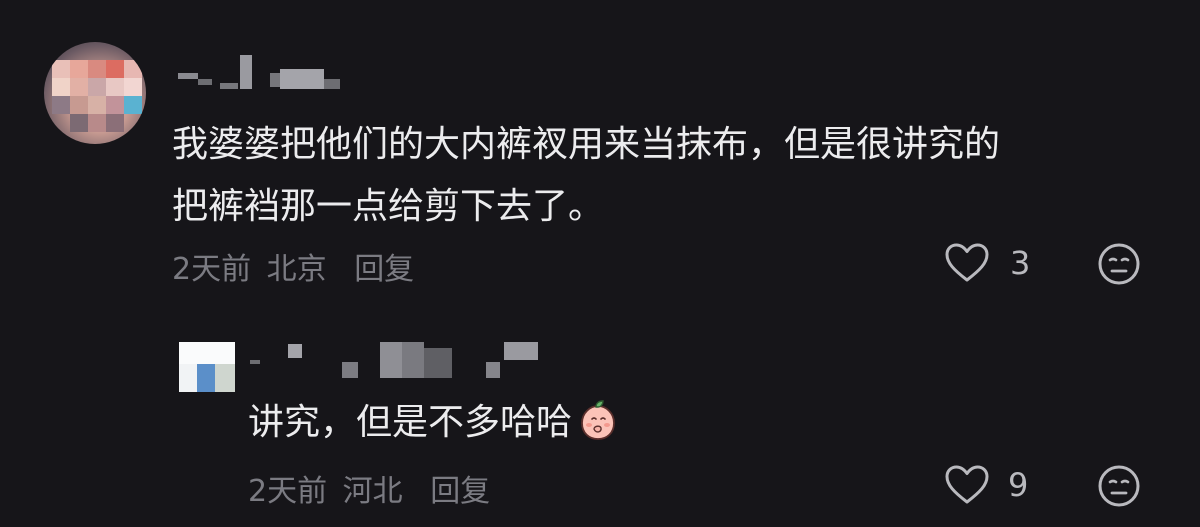 The height and width of the screenshot is (527, 1200). Describe the element at coordinates (388, 206) in the screenshot. I see `comment-text-line2: 把裤裆那一点给剪下去了。` at that location.